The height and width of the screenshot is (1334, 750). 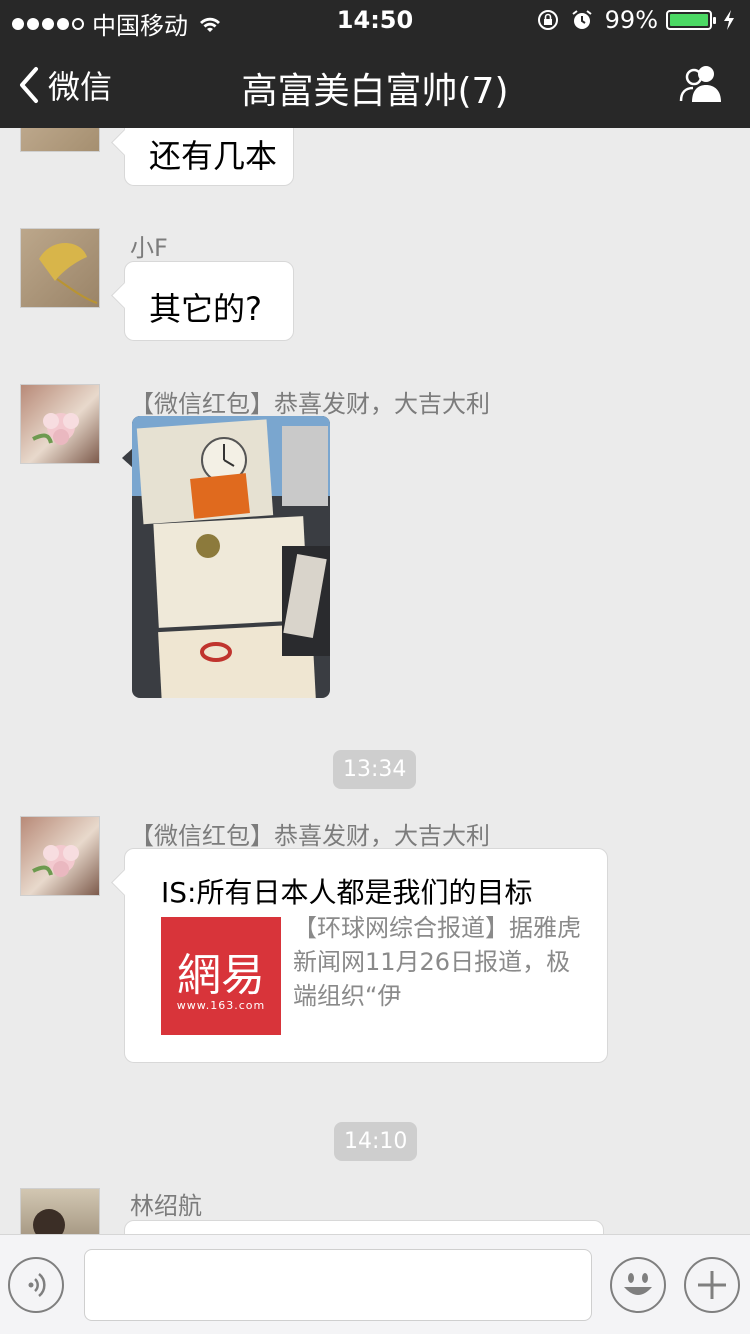 I want to click on people-icon, so click(x=701, y=84).